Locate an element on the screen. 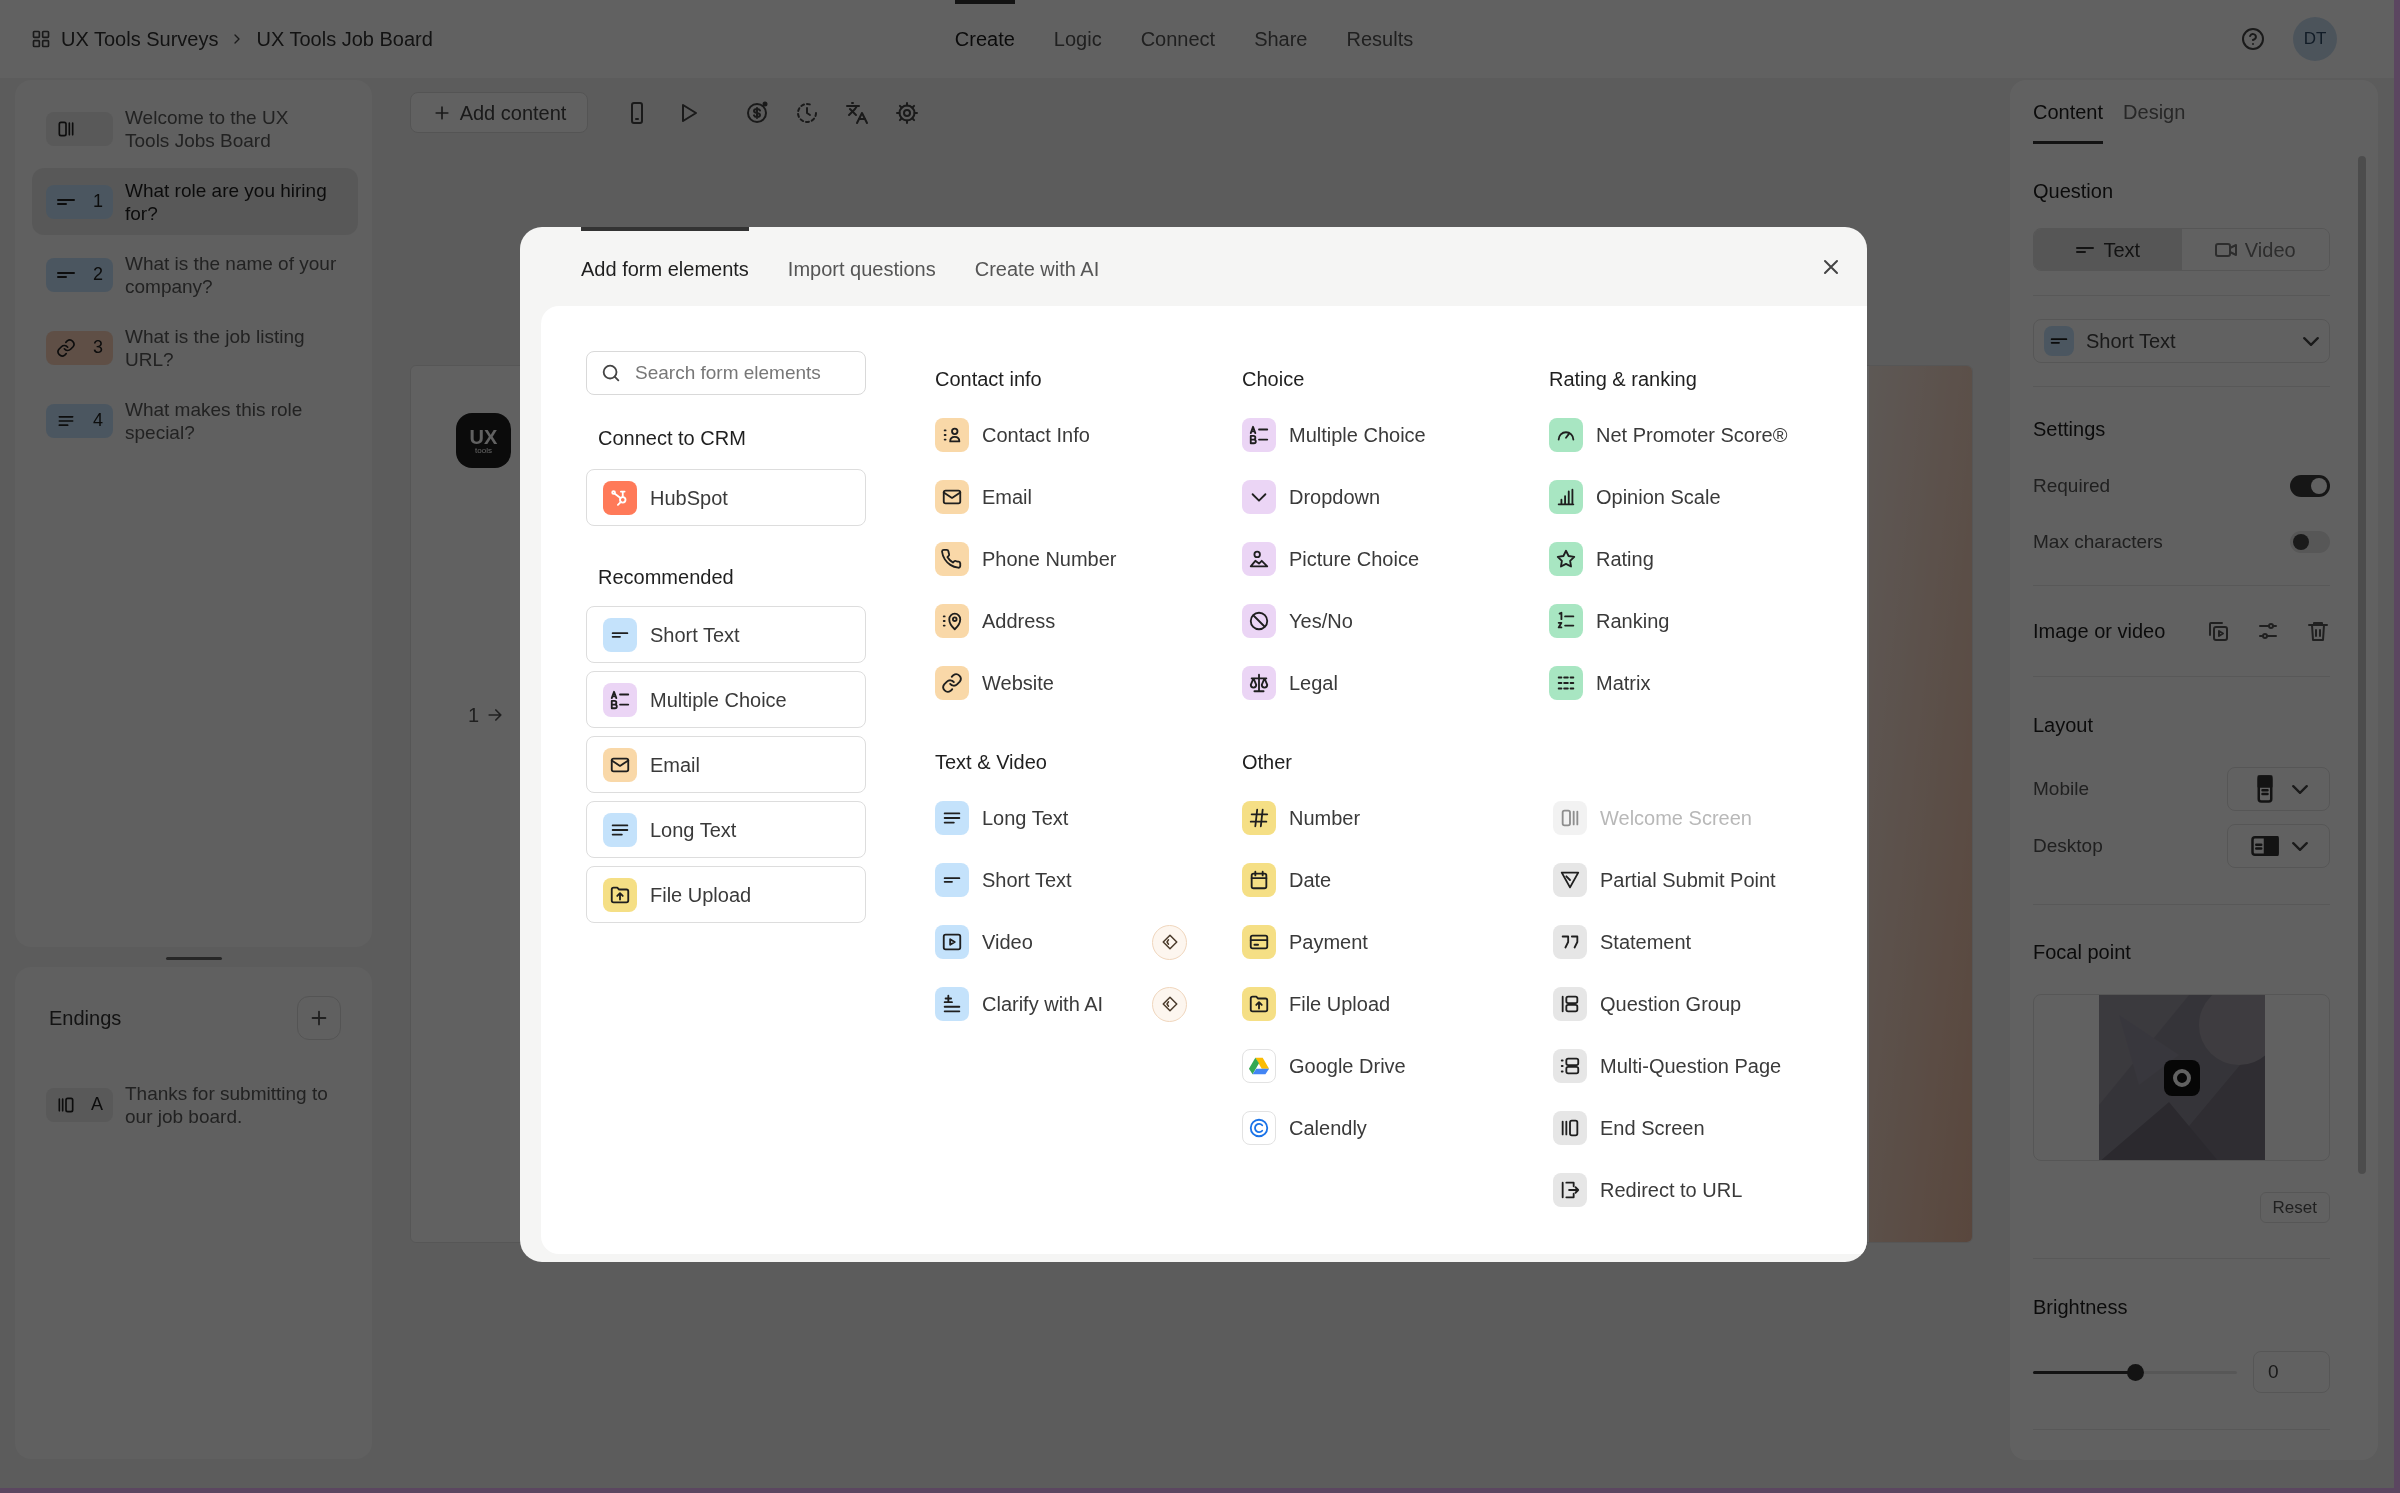 The height and width of the screenshot is (1493, 2400). translate-icon is located at coordinates (857, 112).